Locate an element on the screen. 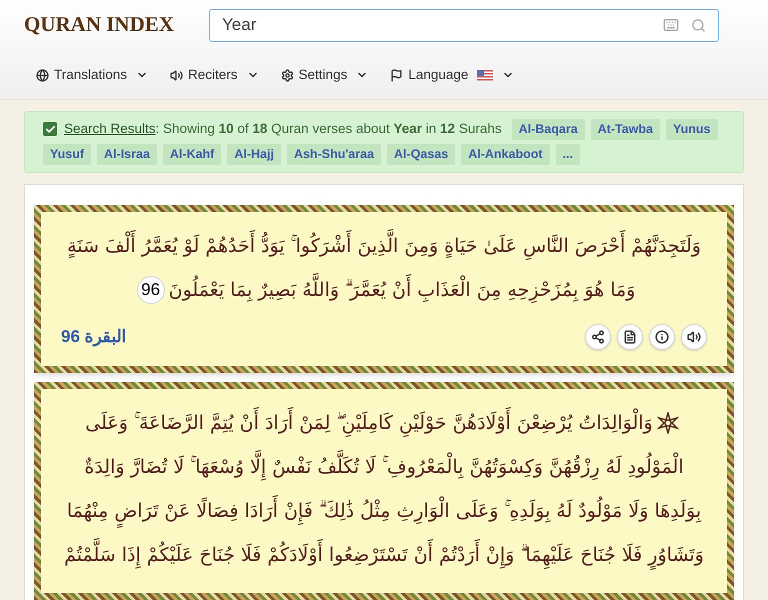 The width and height of the screenshot is (768, 600). search-input: Year is located at coordinates (442, 25).